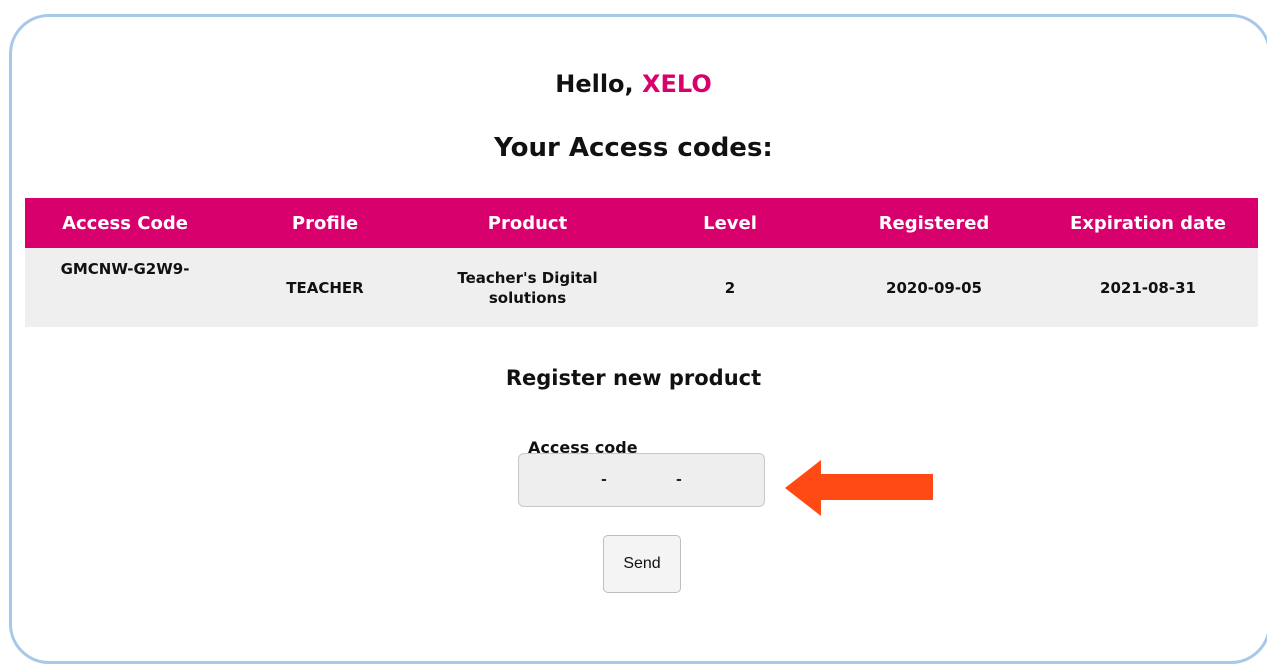 This screenshot has width=1267, height=664. What do you see at coordinates (599, 84) in the screenshot?
I see `greeting-prefix: Hello,` at bounding box center [599, 84].